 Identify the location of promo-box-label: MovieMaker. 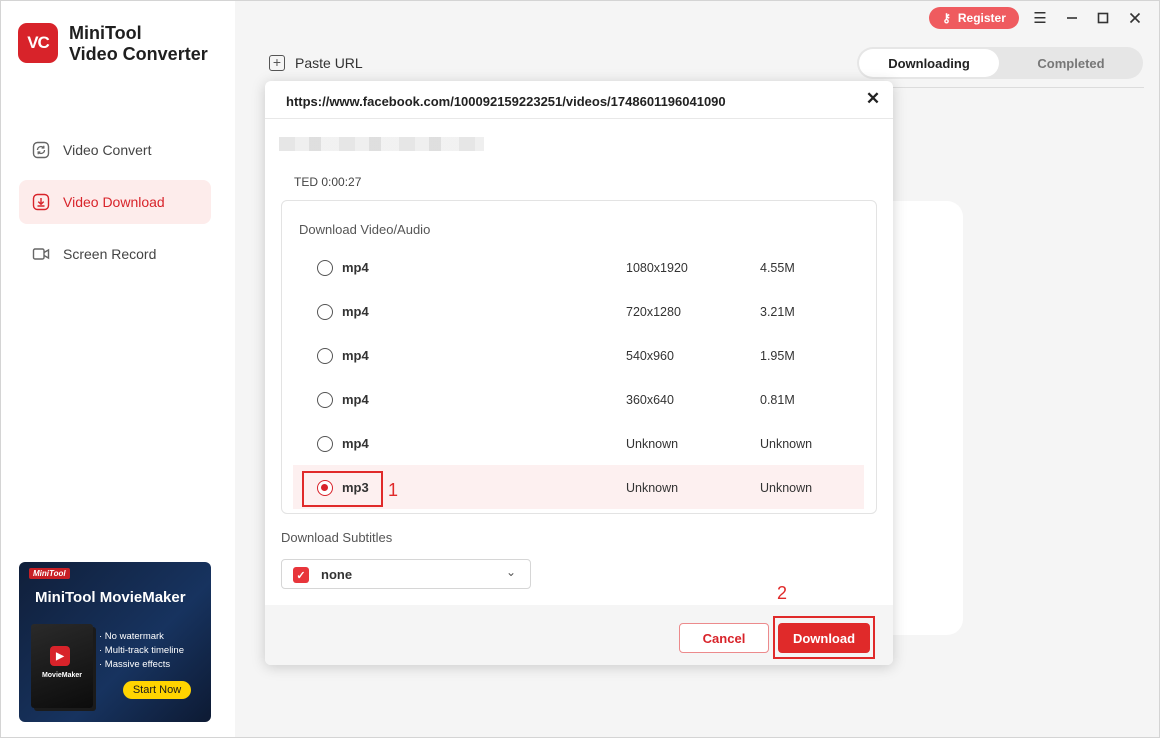
(62, 675).